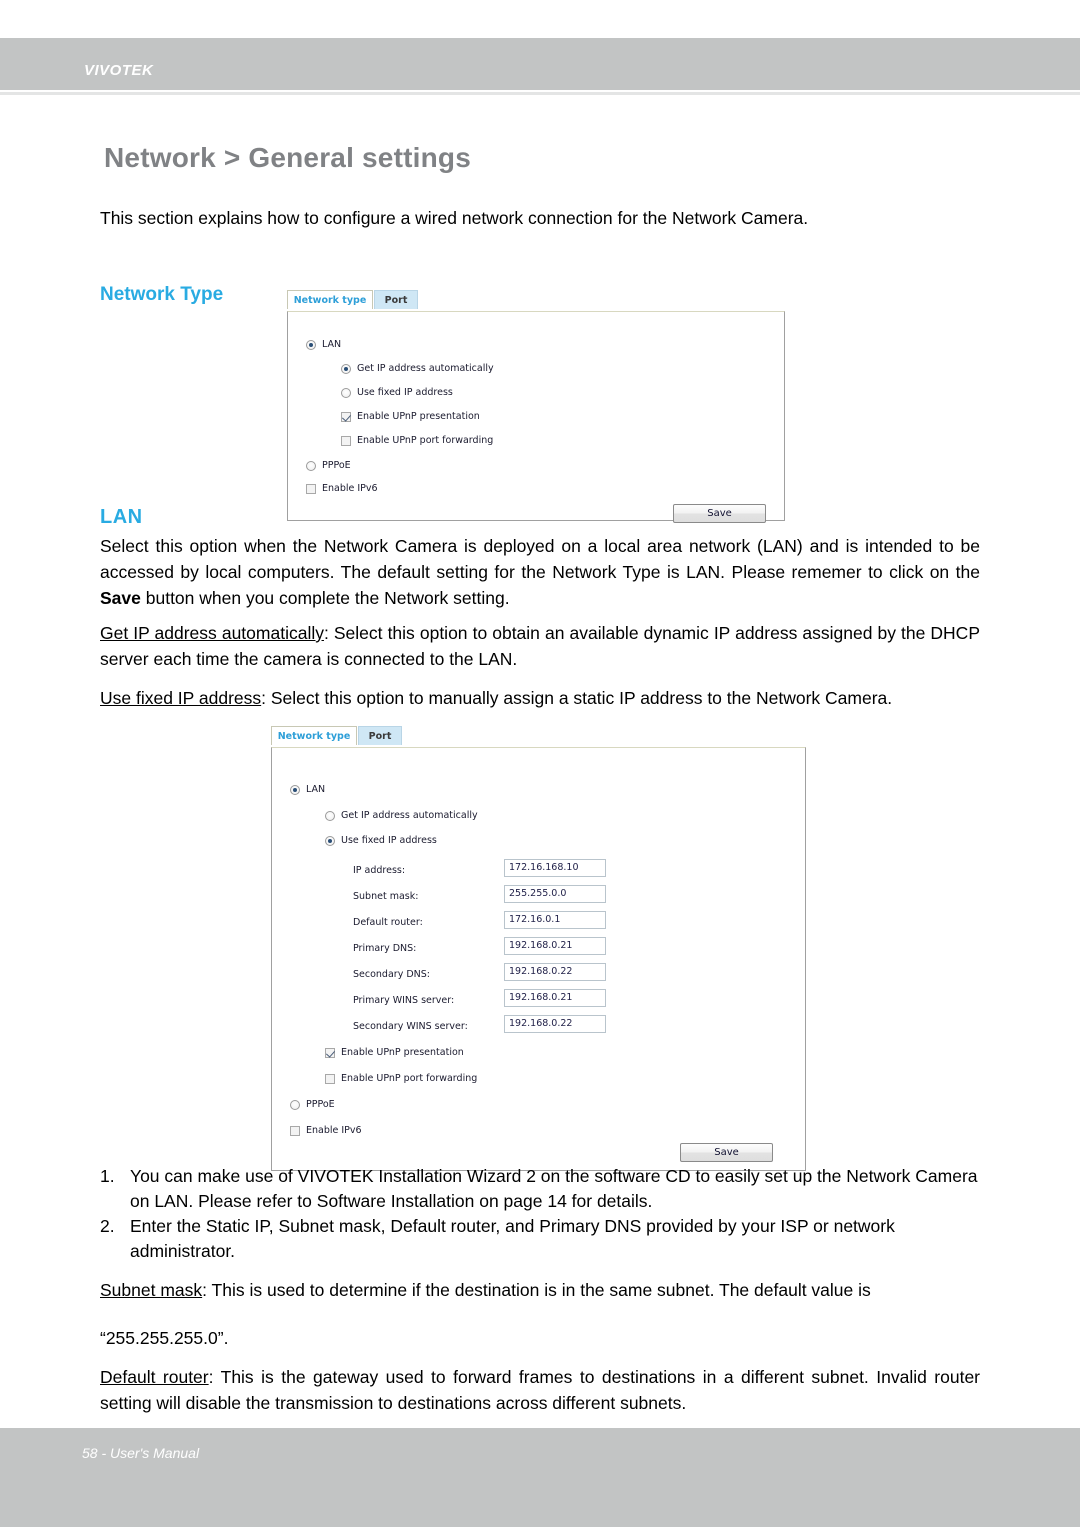 Image resolution: width=1080 pixels, height=1527 pixels. I want to click on input-secondary-wins-server: 192.168.0.22, so click(555, 1024).